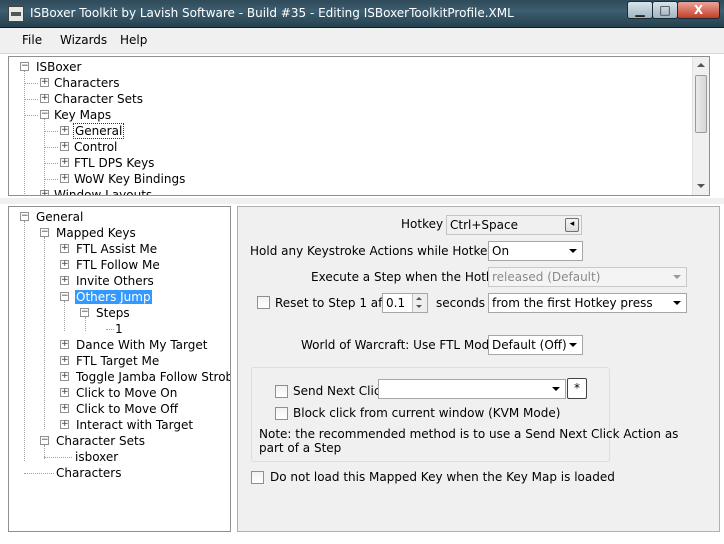 This screenshot has width=724, height=544. I want to click on horizontal-splitter, so click(362, 201).